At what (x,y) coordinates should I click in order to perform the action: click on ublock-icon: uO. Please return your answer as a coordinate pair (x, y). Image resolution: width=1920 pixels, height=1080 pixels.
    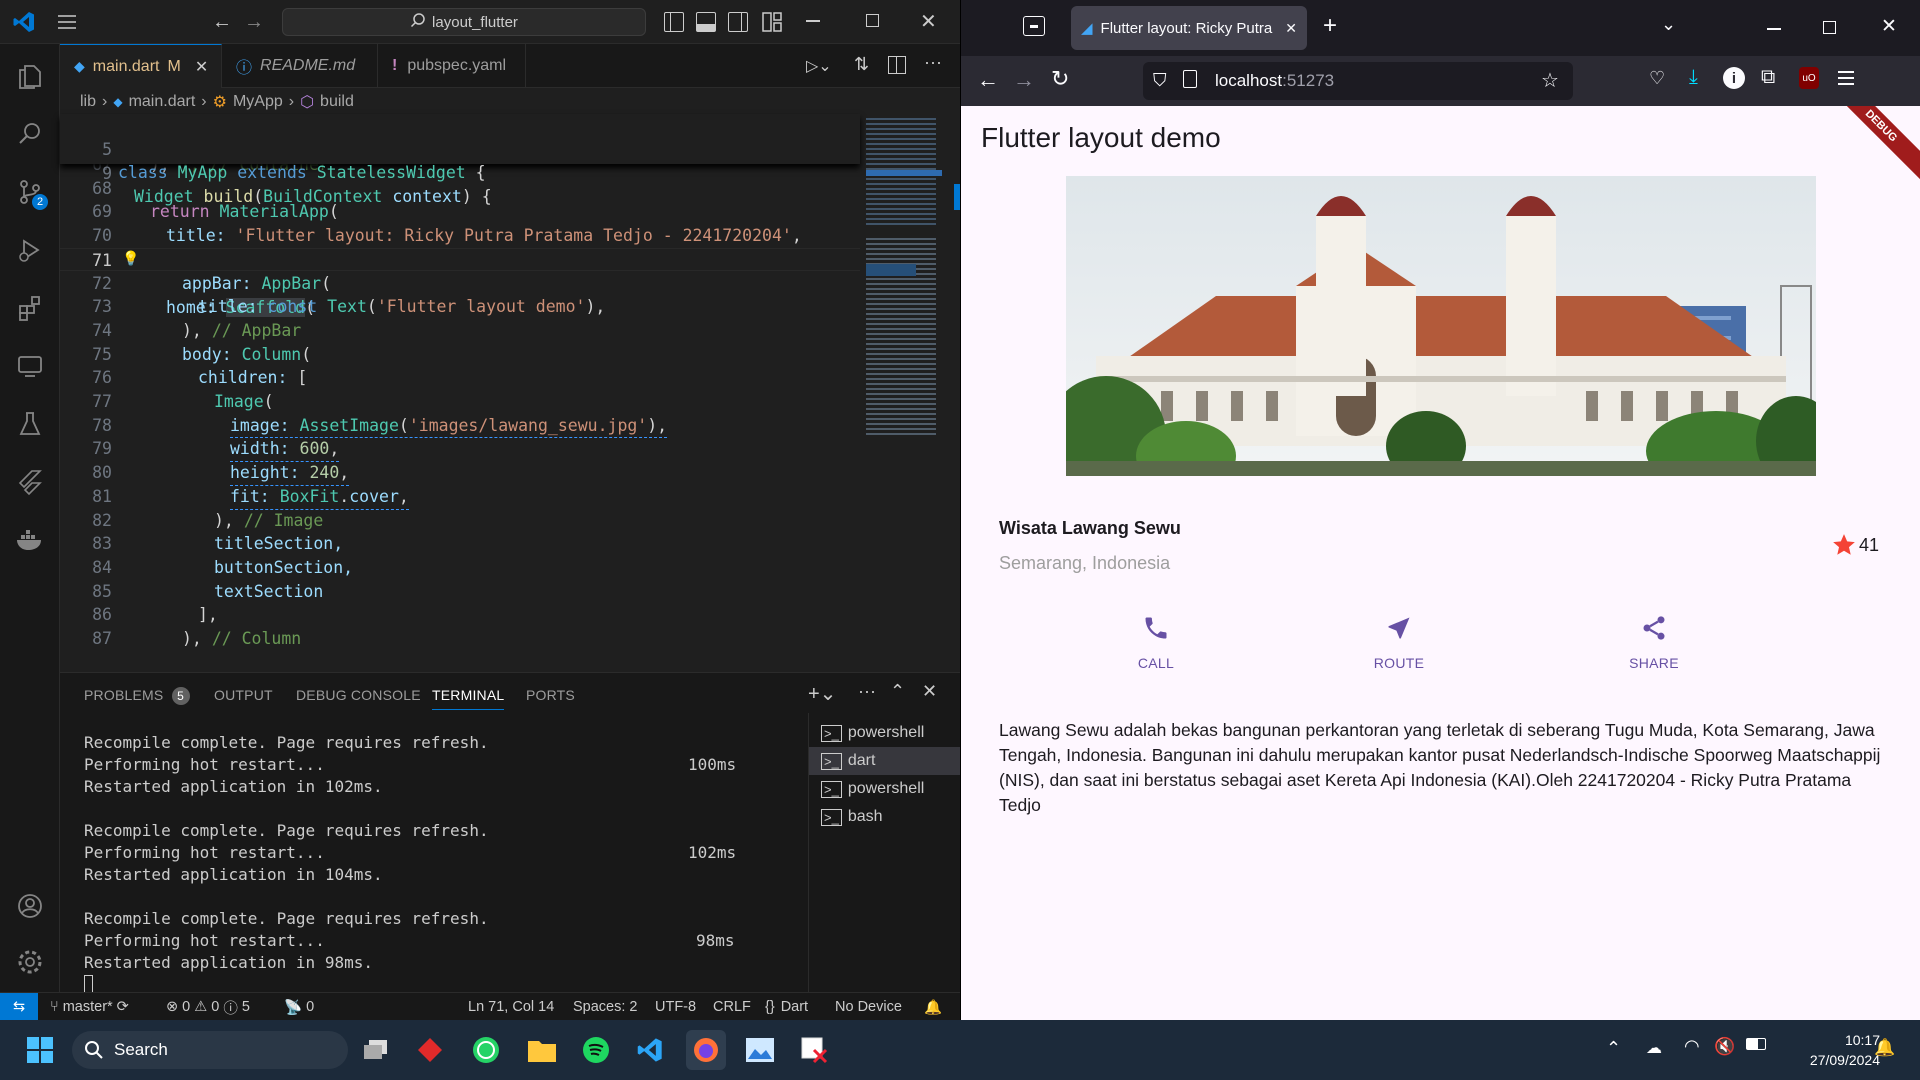
    Looking at the image, I should click on (1809, 78).